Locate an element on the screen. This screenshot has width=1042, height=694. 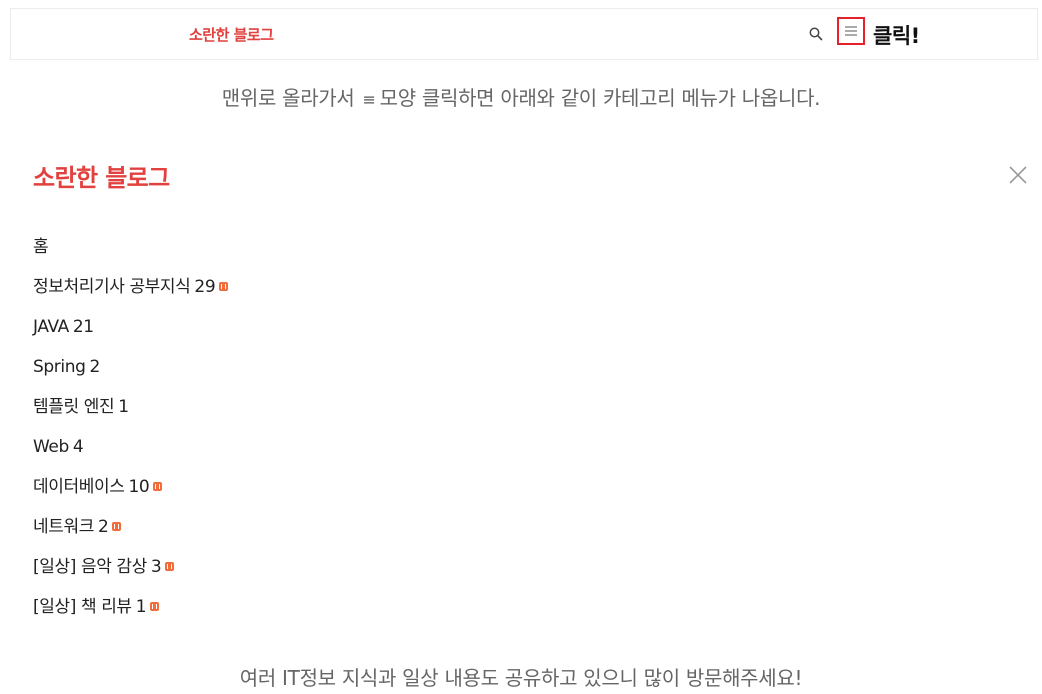
hamburger-menu-button is located at coordinates (851, 31).